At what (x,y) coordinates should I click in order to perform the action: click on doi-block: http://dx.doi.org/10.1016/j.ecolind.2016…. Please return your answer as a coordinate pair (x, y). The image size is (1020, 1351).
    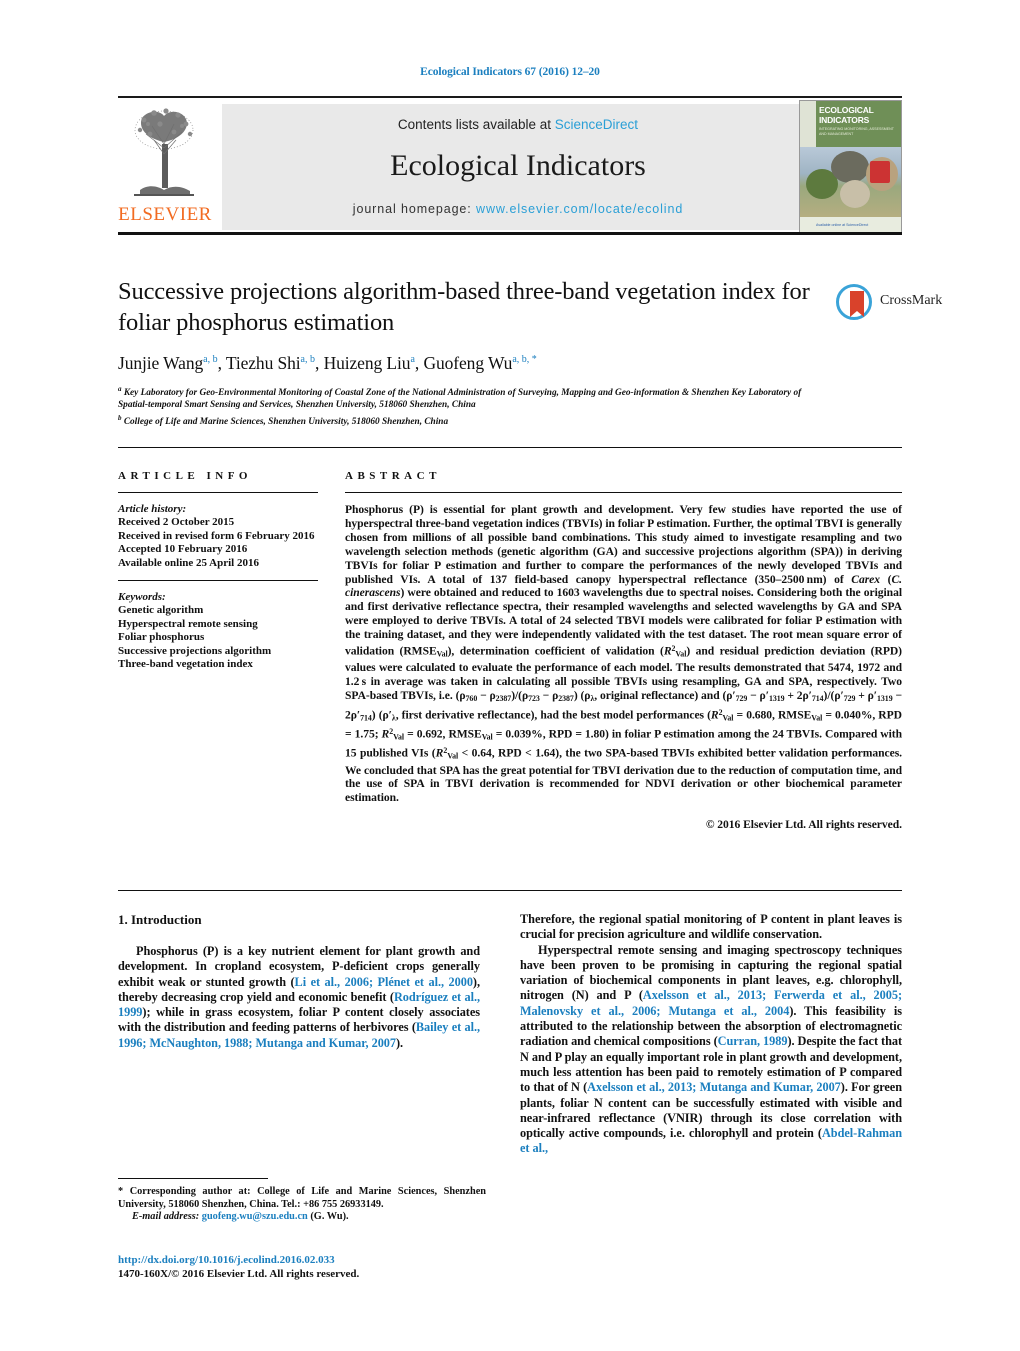
    Looking at the image, I should click on (318, 1267).